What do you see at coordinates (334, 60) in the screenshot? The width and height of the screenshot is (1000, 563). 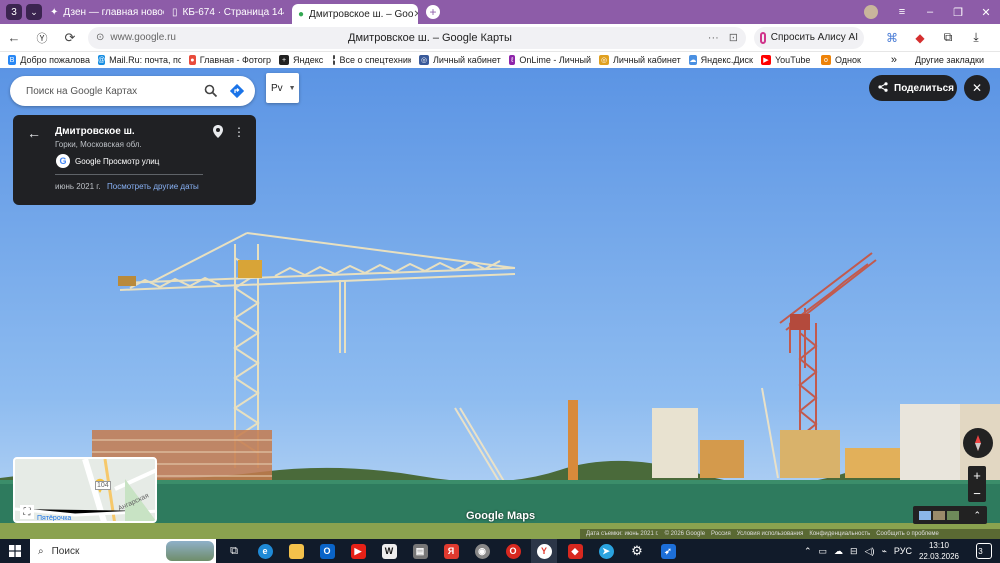 I see `site-icon: ▪` at bounding box center [334, 60].